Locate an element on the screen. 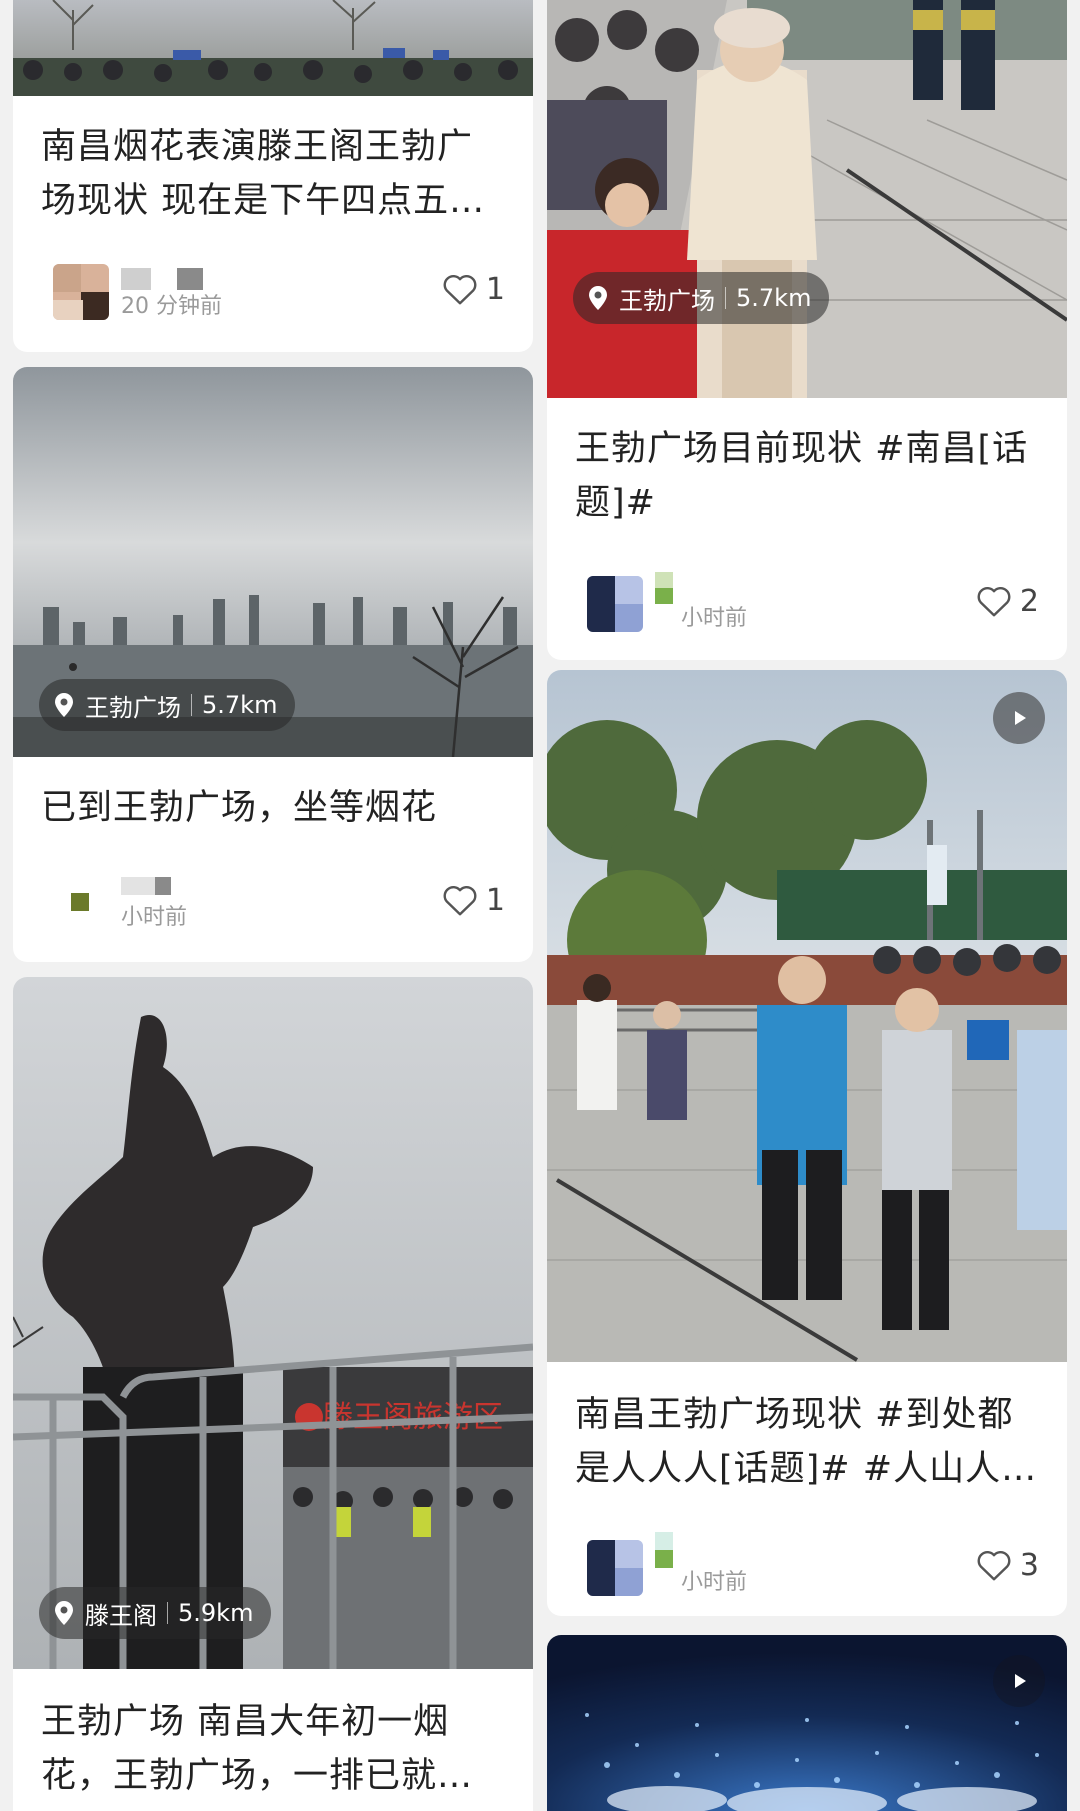 This screenshot has height=1811, width=1080. card-title: 已到王勃广场，坐等烟花 is located at coordinates (239, 808).